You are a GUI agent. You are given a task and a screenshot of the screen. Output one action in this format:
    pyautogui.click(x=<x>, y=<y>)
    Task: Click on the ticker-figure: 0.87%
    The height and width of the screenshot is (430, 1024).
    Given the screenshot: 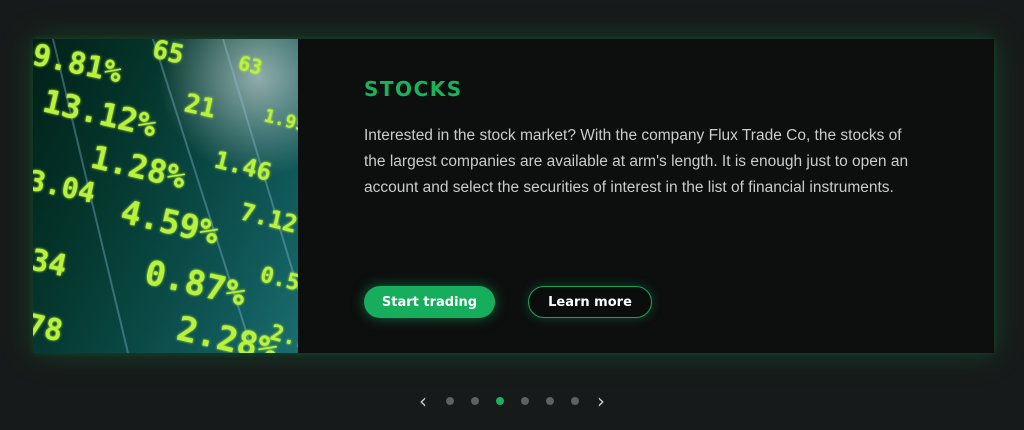 What is the action you would take?
    pyautogui.click(x=195, y=284)
    